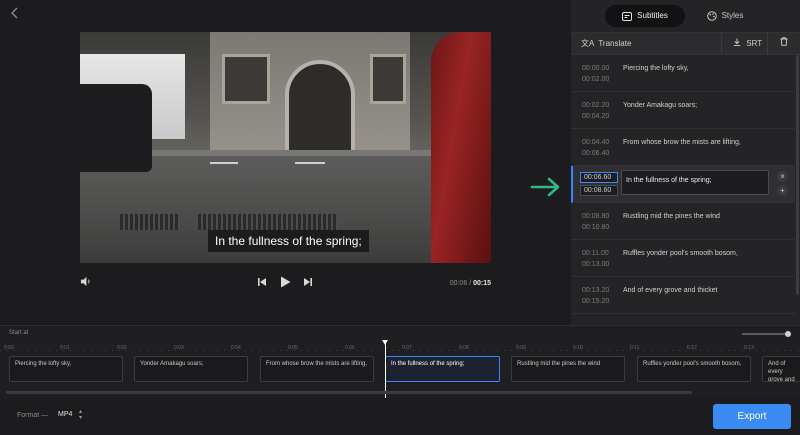  What do you see at coordinates (191, 369) in the screenshot?
I see `timeline-clip: Yonder Amakagu soars;` at bounding box center [191, 369].